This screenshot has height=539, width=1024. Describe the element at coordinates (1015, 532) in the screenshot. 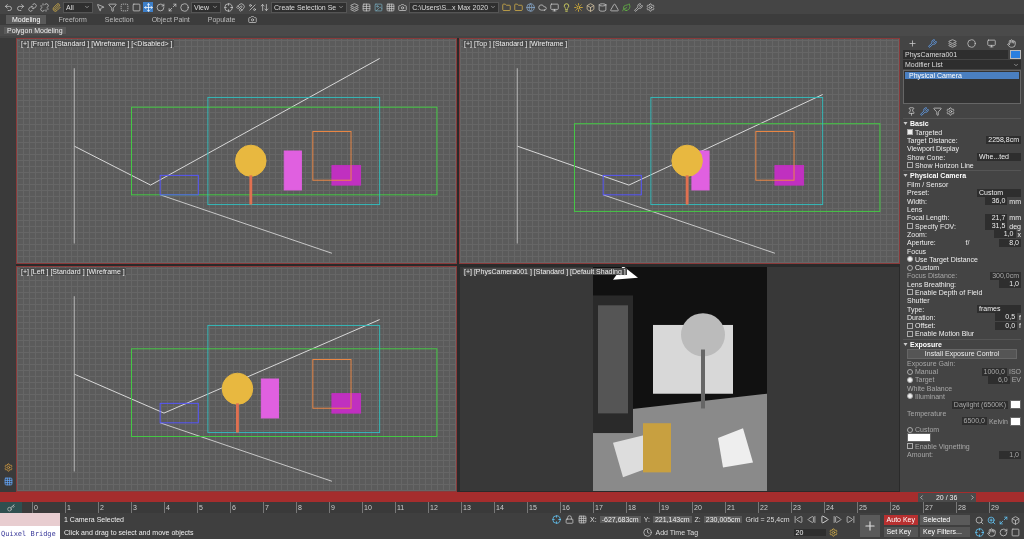

I see `maximize-icon` at that location.